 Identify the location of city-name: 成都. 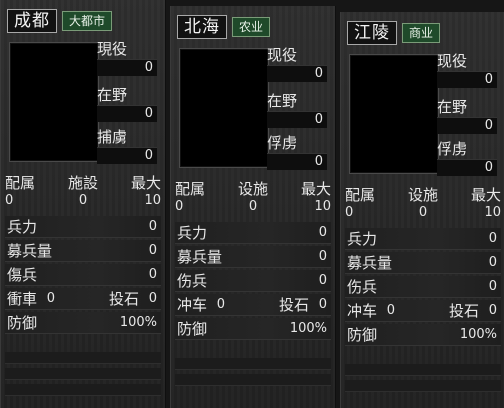
(32, 21).